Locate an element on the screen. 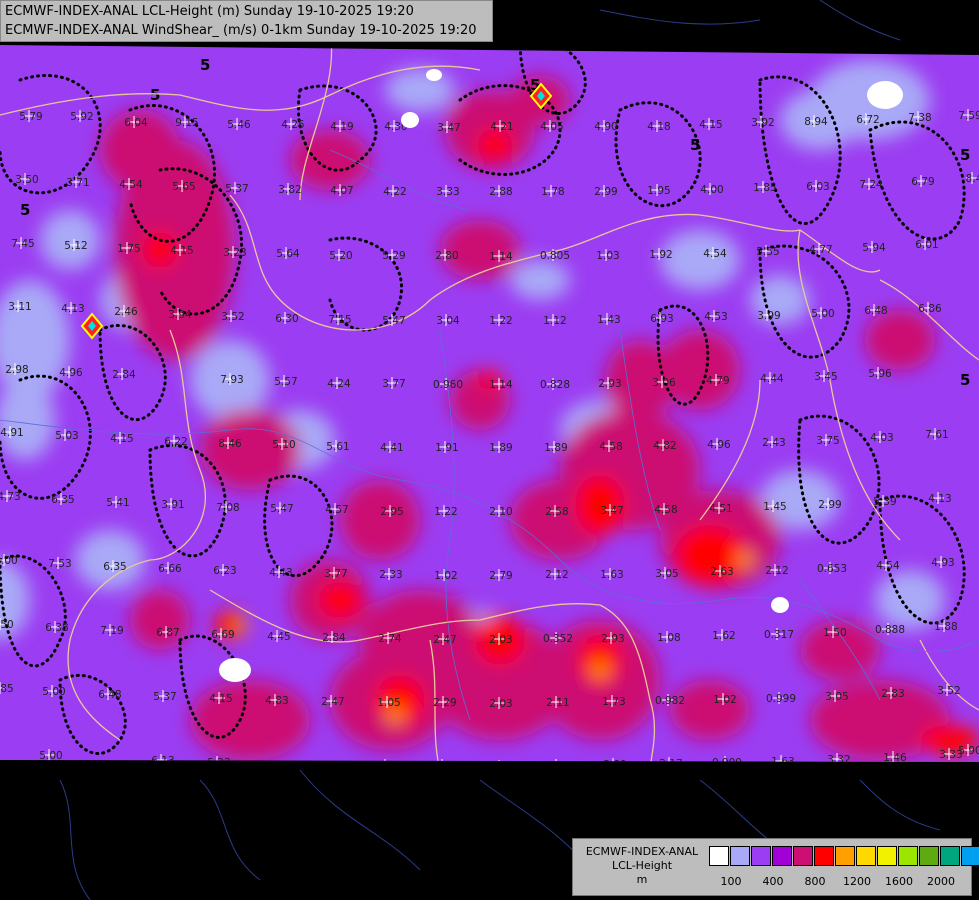 The width and height of the screenshot is (979, 900). station-value: 5.03 is located at coordinates (66, 436).